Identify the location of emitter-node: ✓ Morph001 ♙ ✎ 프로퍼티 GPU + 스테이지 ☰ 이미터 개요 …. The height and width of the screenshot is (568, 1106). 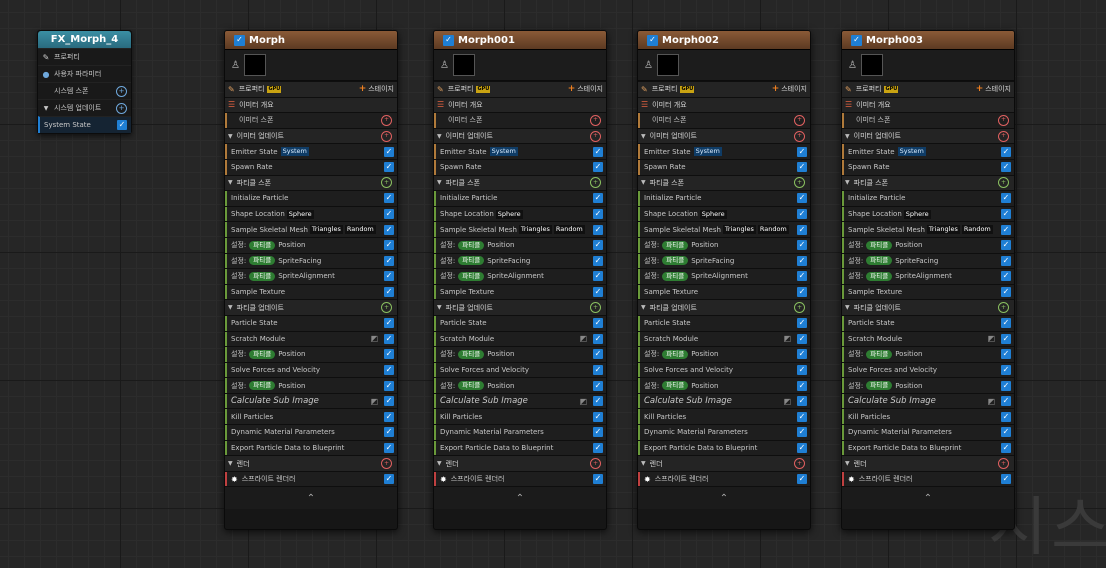
(520, 280).